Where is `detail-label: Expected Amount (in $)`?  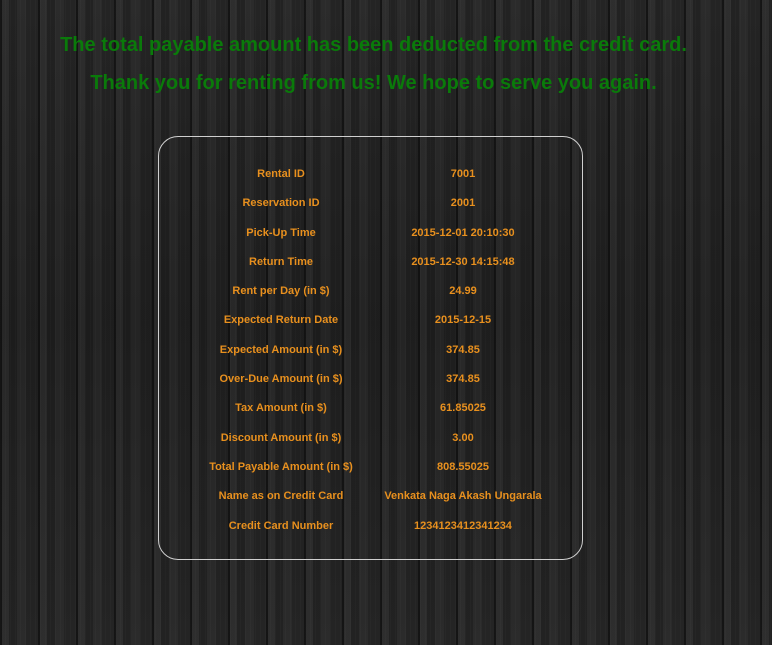
detail-label: Expected Amount (in $) is located at coordinates (281, 349).